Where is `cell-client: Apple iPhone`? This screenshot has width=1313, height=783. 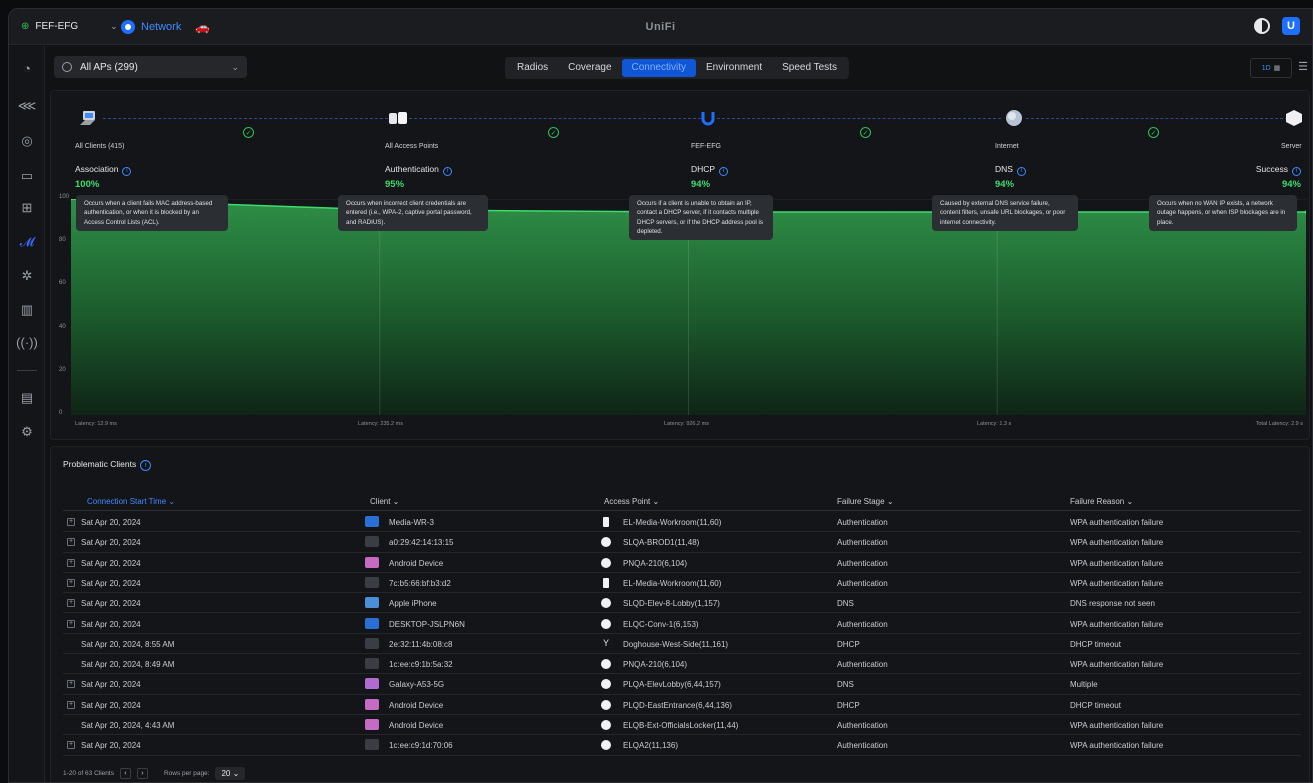
cell-client: Apple iPhone is located at coordinates (413, 603).